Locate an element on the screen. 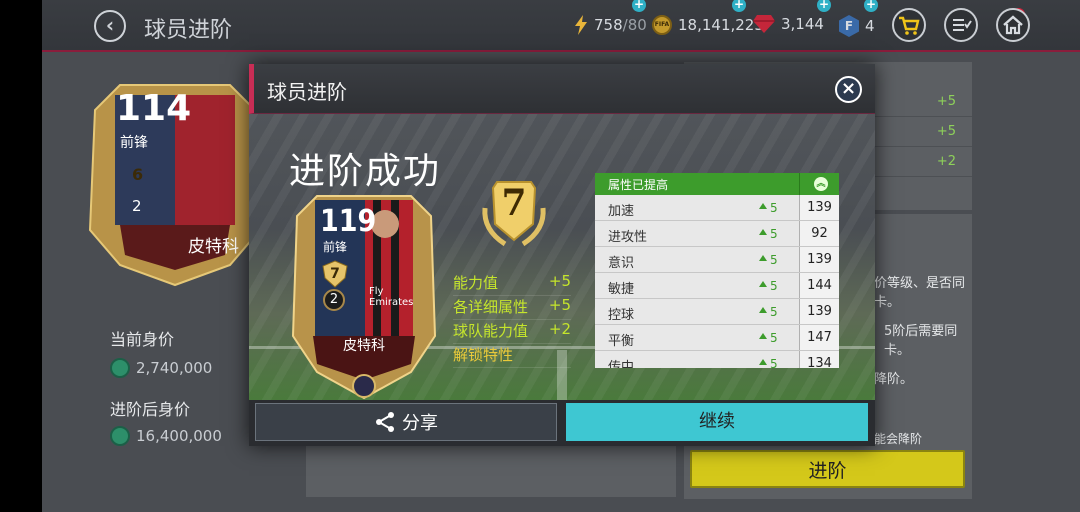 The height and width of the screenshot is (512, 1080). left-black-bar is located at coordinates (21, 256).